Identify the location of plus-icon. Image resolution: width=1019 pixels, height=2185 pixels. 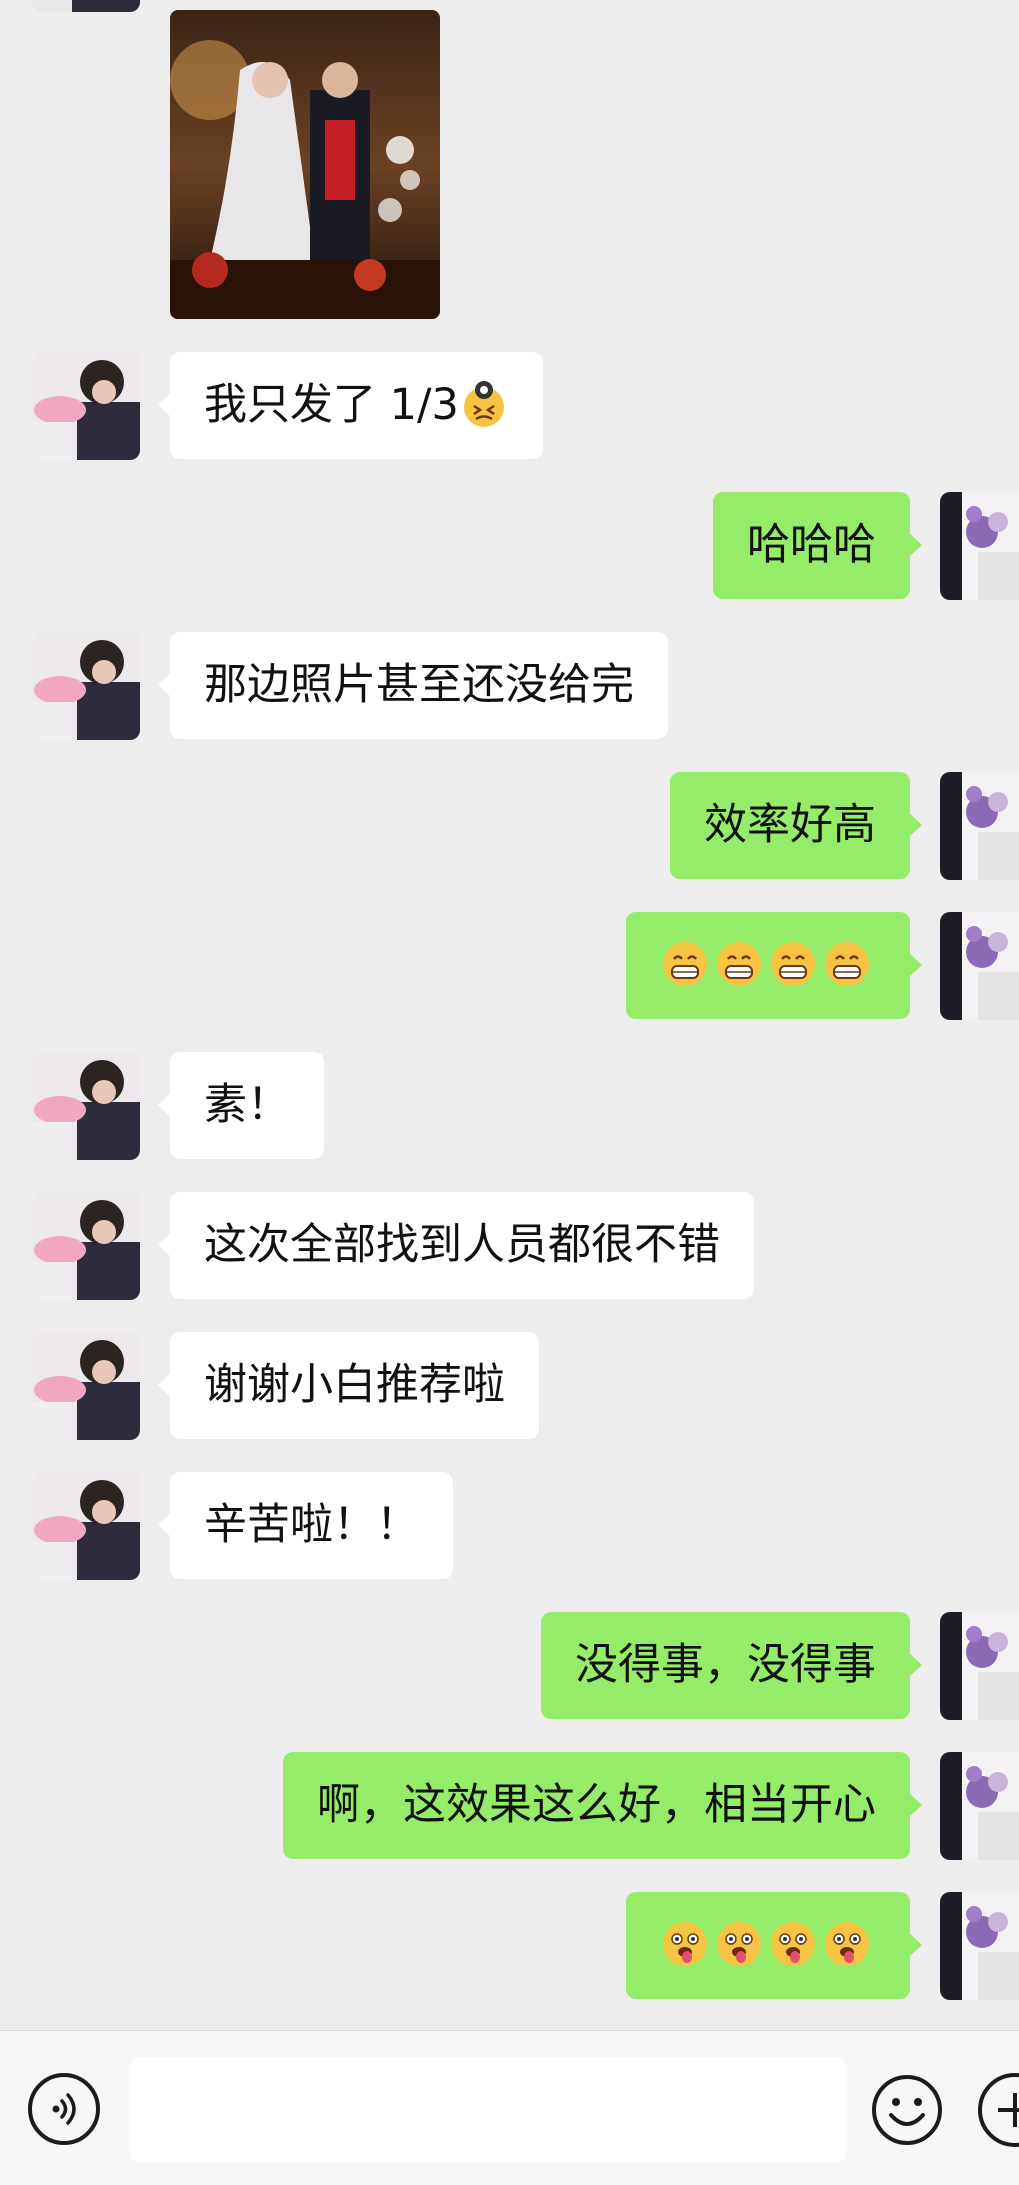
(998, 2110).